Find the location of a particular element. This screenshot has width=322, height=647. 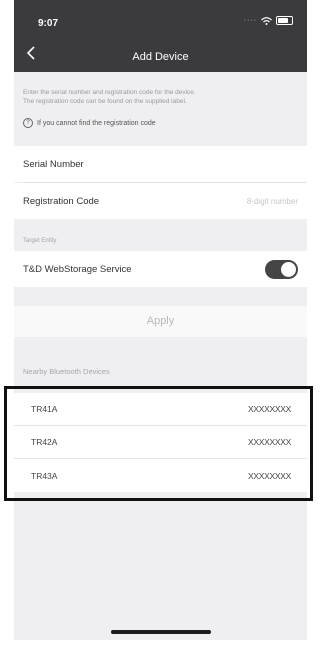

registration-code-label: Registration Code is located at coordinates (61, 201).